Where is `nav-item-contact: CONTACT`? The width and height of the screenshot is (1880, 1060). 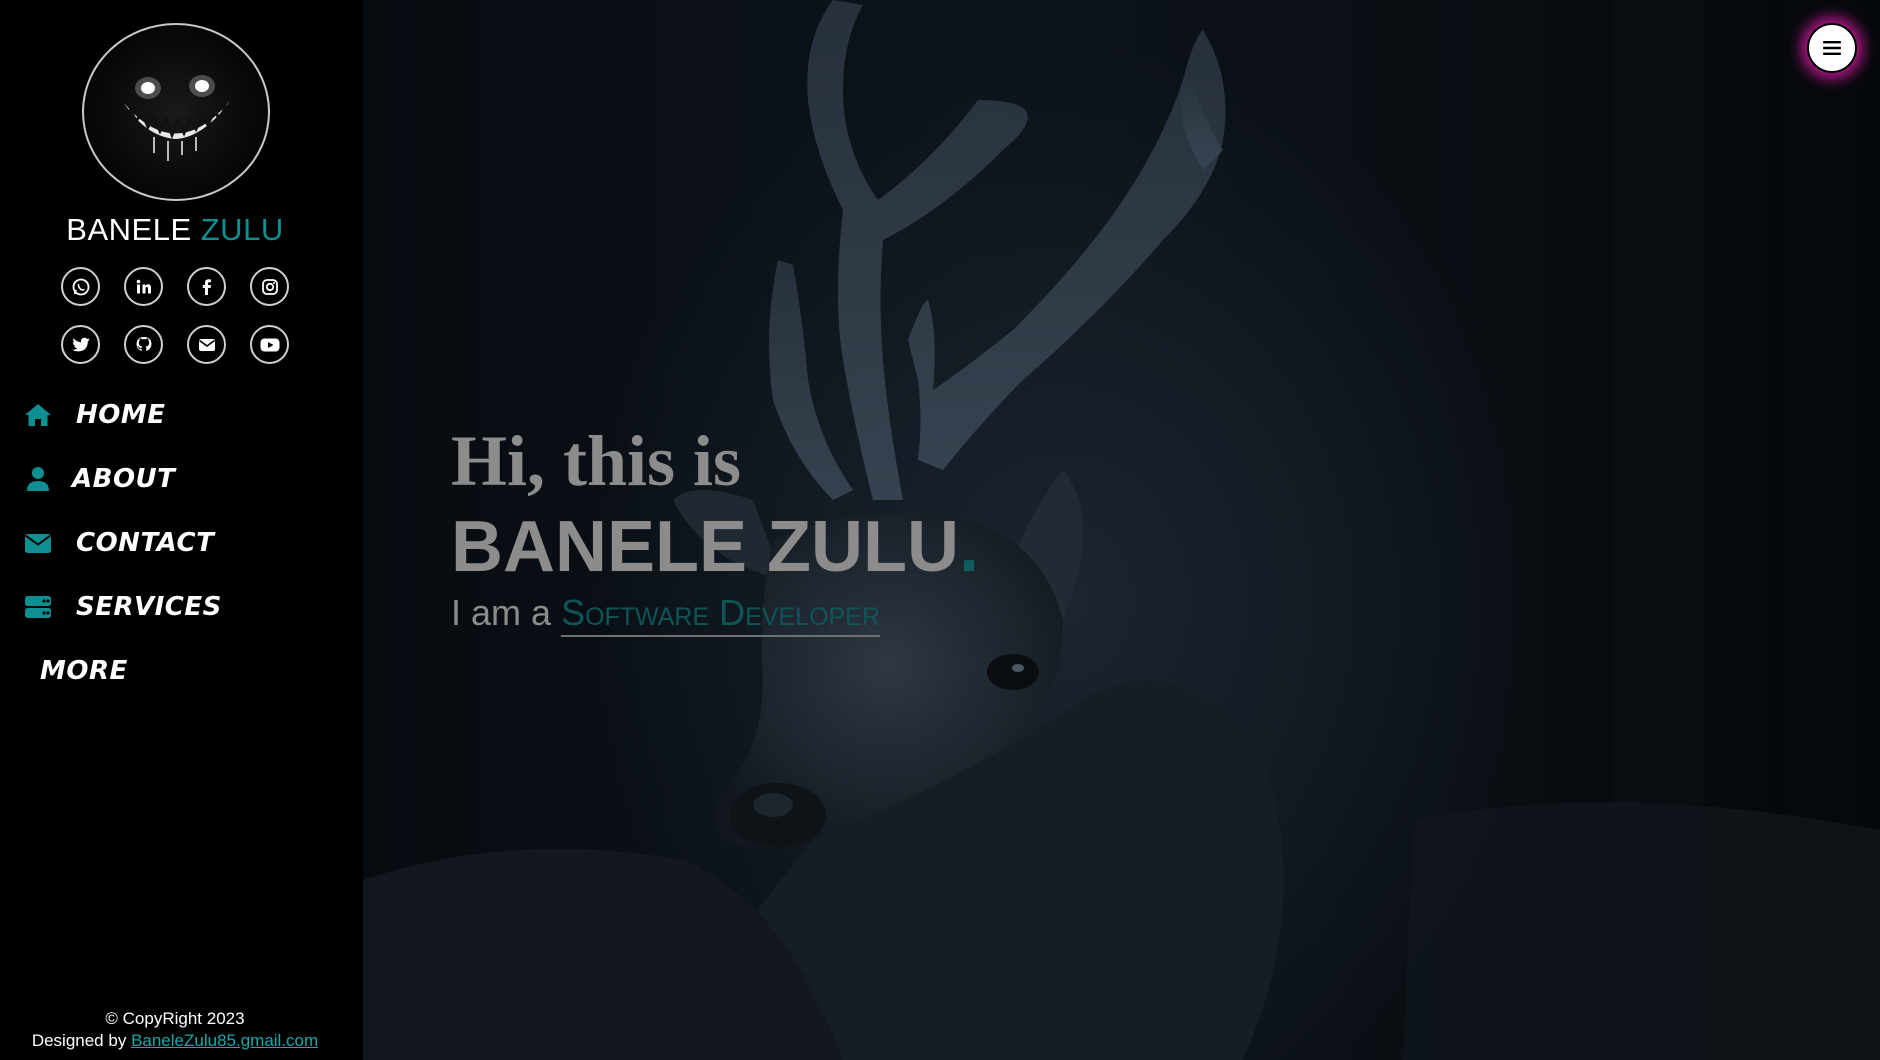
nav-item-contact: CONTACT is located at coordinates (119, 543).